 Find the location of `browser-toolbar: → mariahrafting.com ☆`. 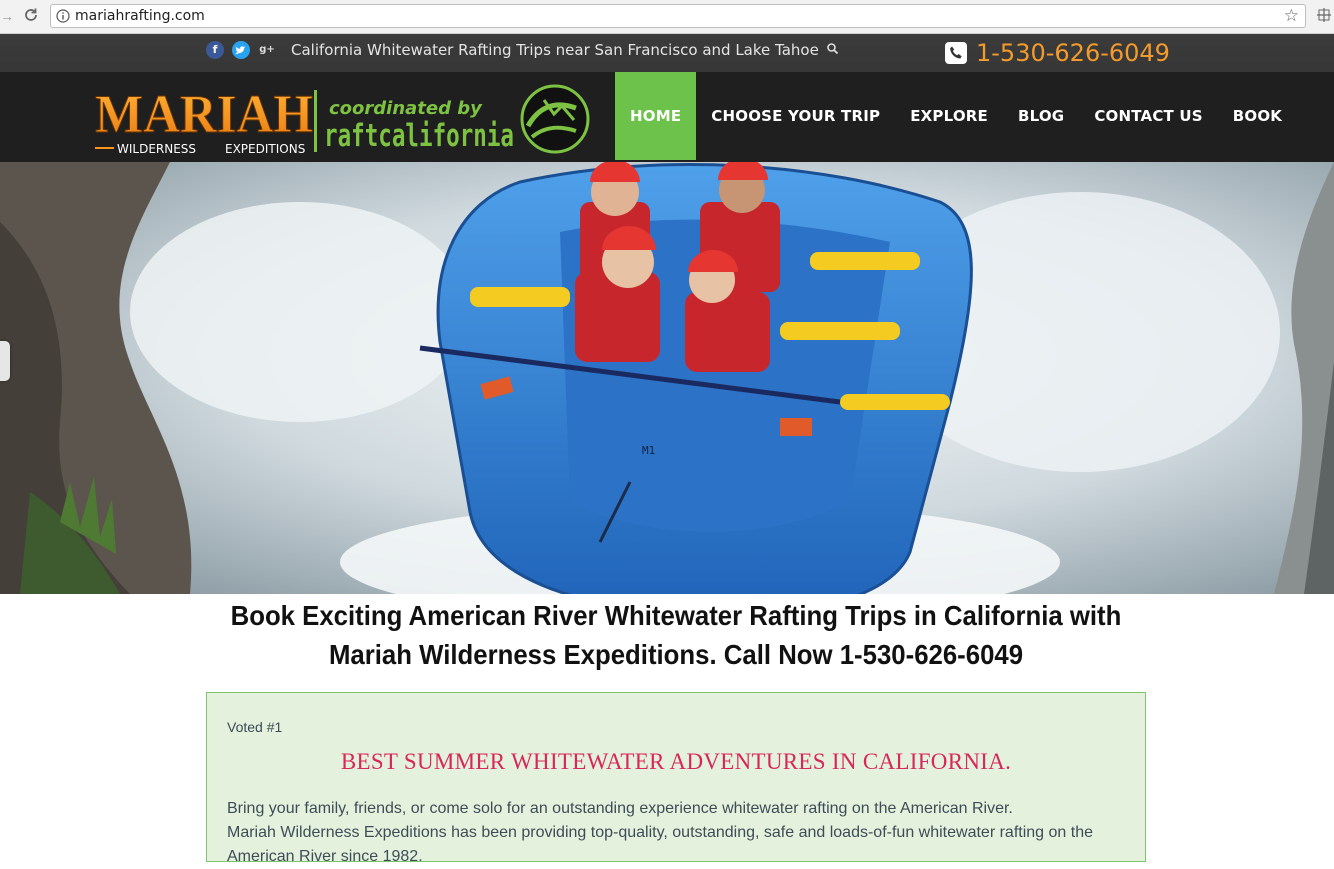

browser-toolbar: → mariahrafting.com ☆ is located at coordinates (667, 17).